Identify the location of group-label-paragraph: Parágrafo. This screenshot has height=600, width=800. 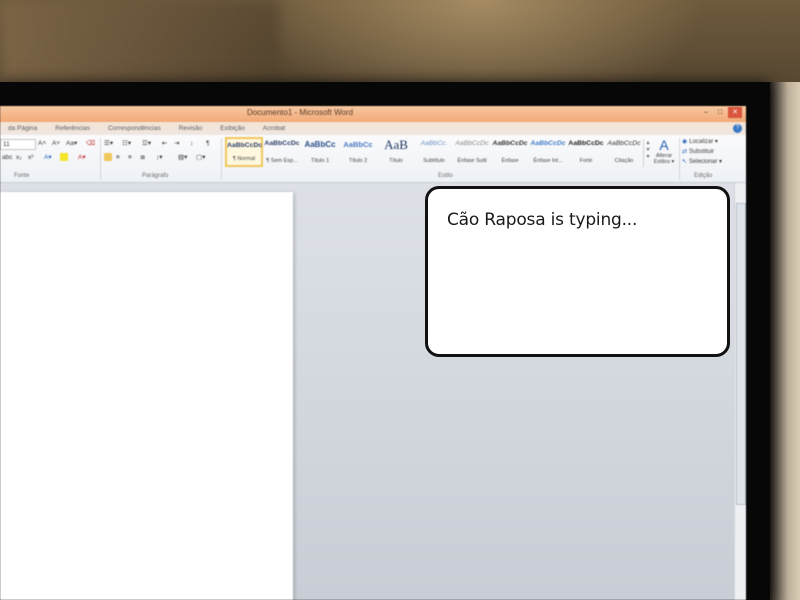
(155, 176).